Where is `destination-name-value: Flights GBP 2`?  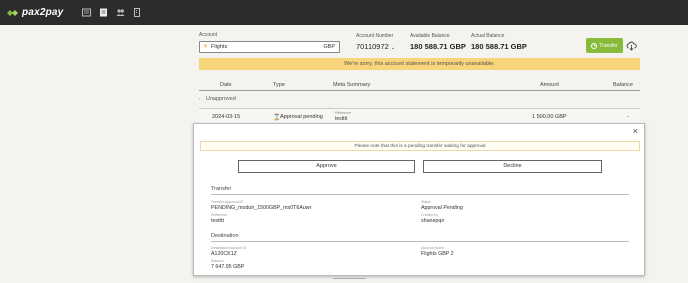
destination-name-value: Flights GBP 2 is located at coordinates (437, 253).